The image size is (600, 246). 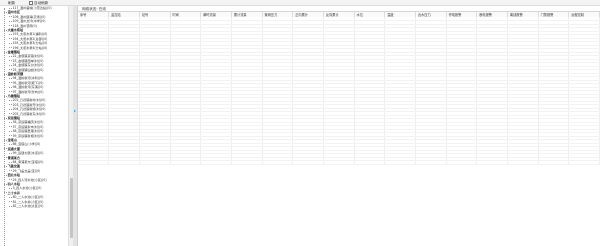 I want to click on tree-item-label: 56_京运镇福庆(村)(0), so click(x=28, y=122).